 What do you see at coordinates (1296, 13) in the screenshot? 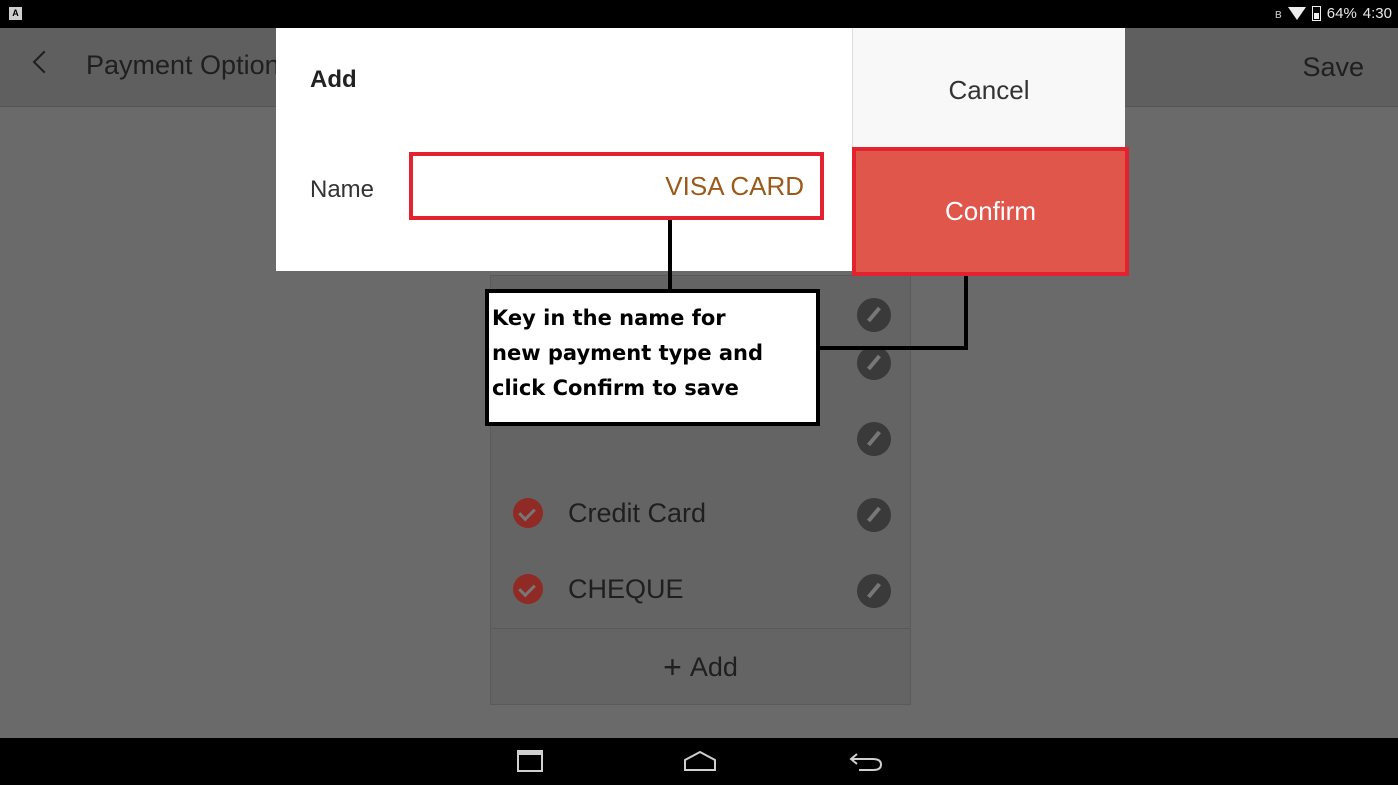
I see `wifi-icon` at bounding box center [1296, 13].